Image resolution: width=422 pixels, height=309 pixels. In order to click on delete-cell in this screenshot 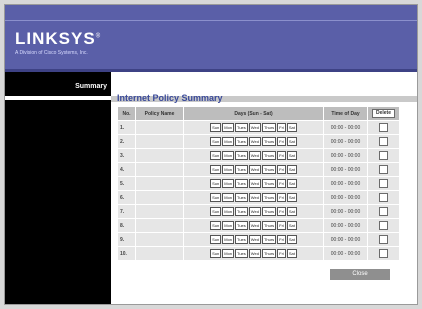, I will do `click(383, 239)`.